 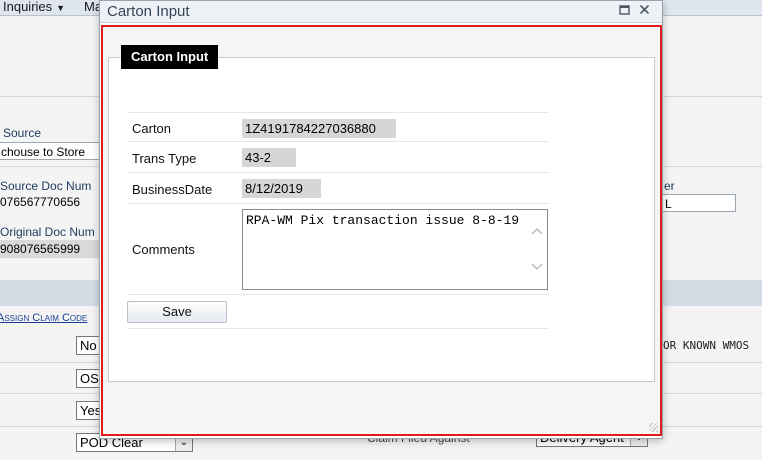 What do you see at coordinates (699, 203) in the screenshot?
I see `right-field-value: L` at bounding box center [699, 203].